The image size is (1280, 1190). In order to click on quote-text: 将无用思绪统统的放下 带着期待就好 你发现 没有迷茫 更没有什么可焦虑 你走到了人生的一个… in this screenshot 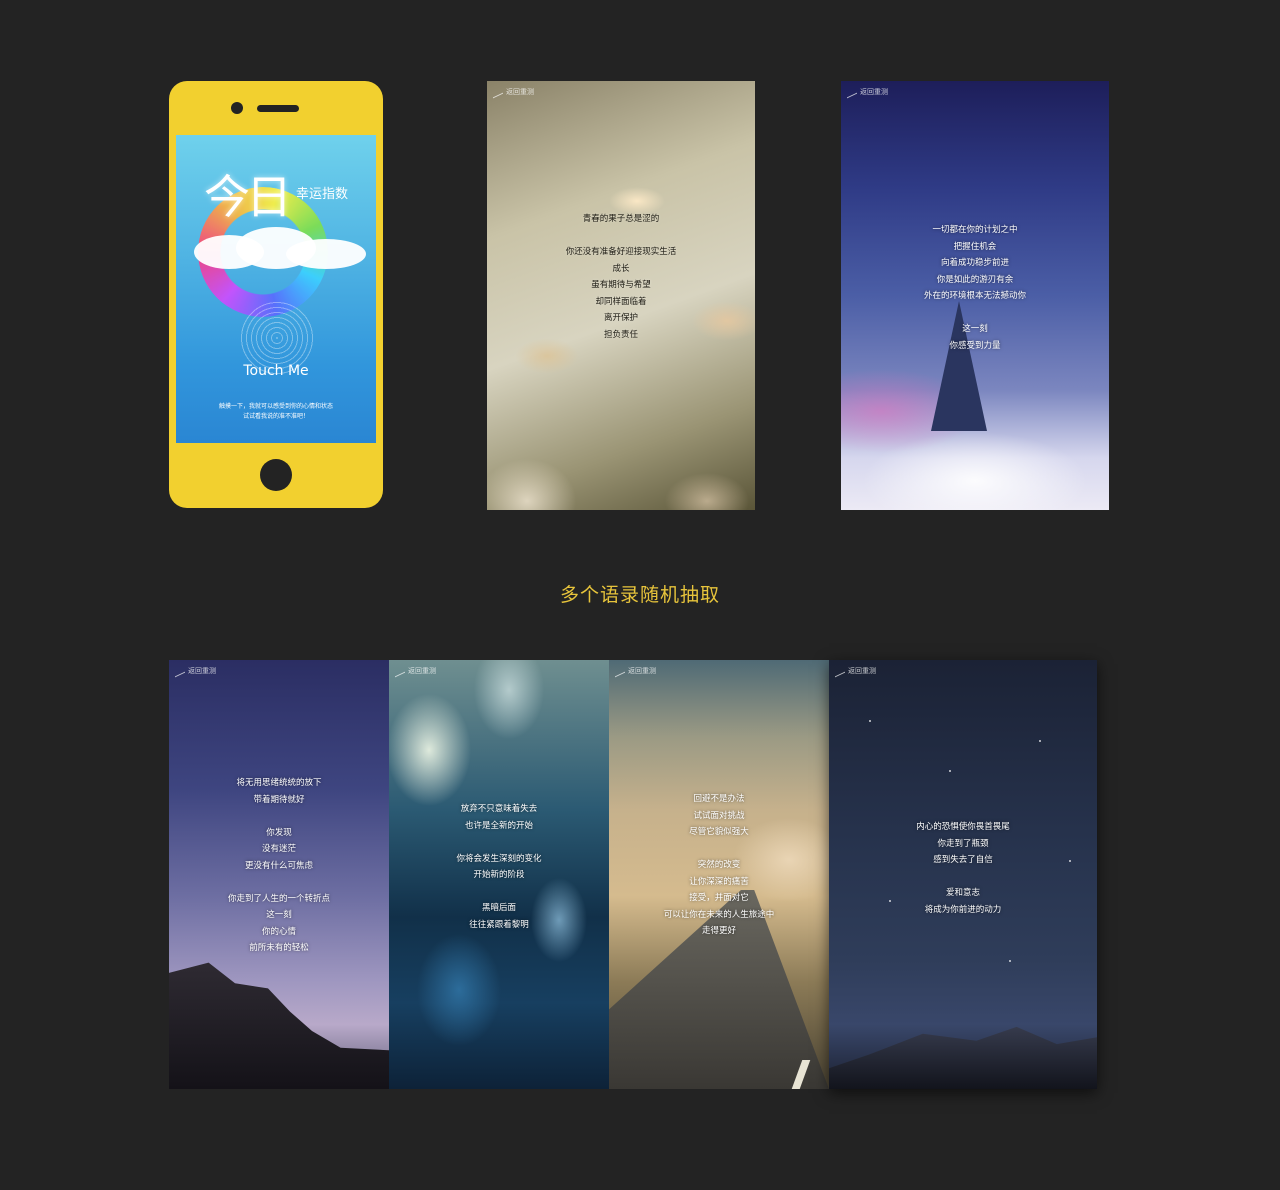, I will do `click(278, 865)`.